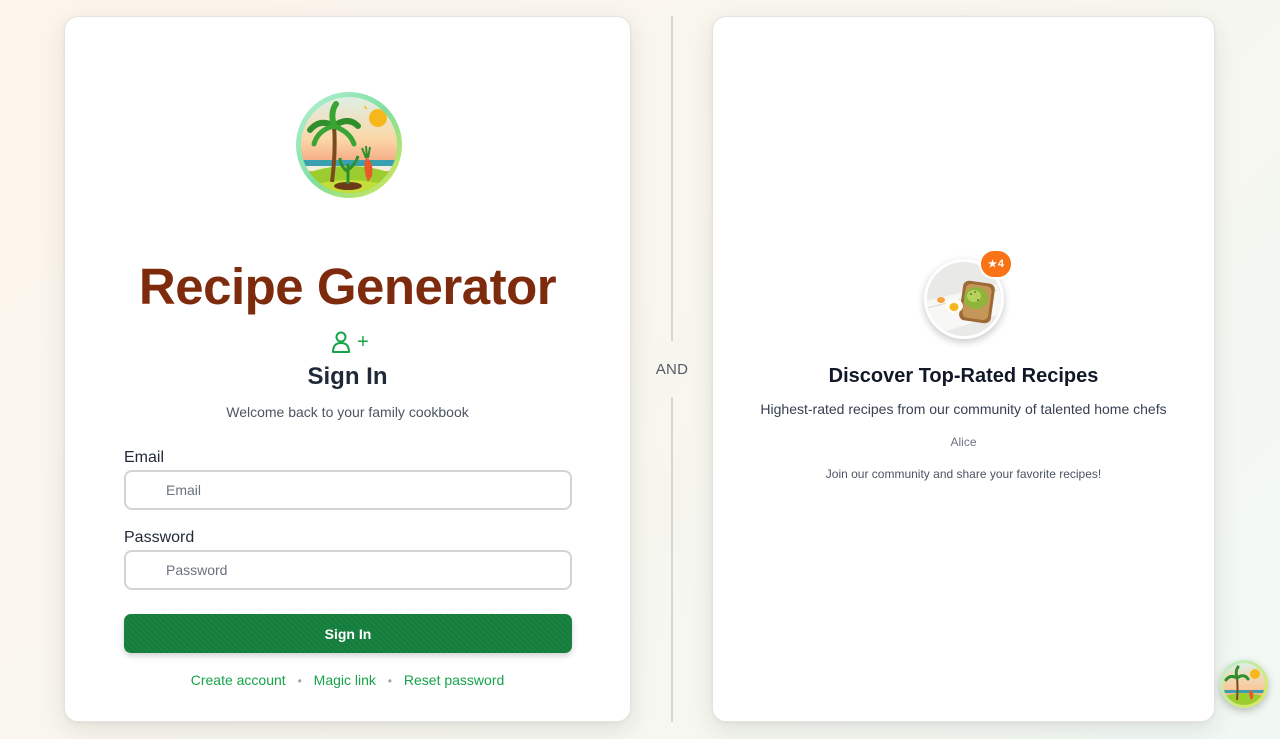 Image resolution: width=1280 pixels, height=739 pixels. What do you see at coordinates (963, 376) in the screenshot?
I see `featured-title: Discover Top-Rated Recipes` at bounding box center [963, 376].